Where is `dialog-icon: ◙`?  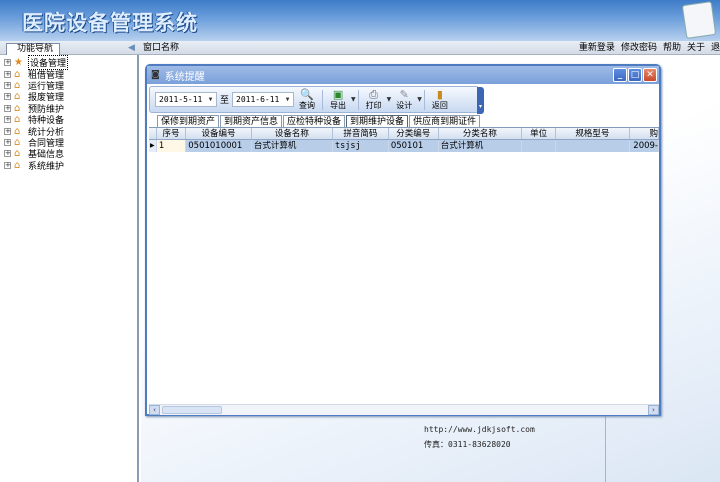
dialog-icon: ◙ is located at coordinates (155, 75).